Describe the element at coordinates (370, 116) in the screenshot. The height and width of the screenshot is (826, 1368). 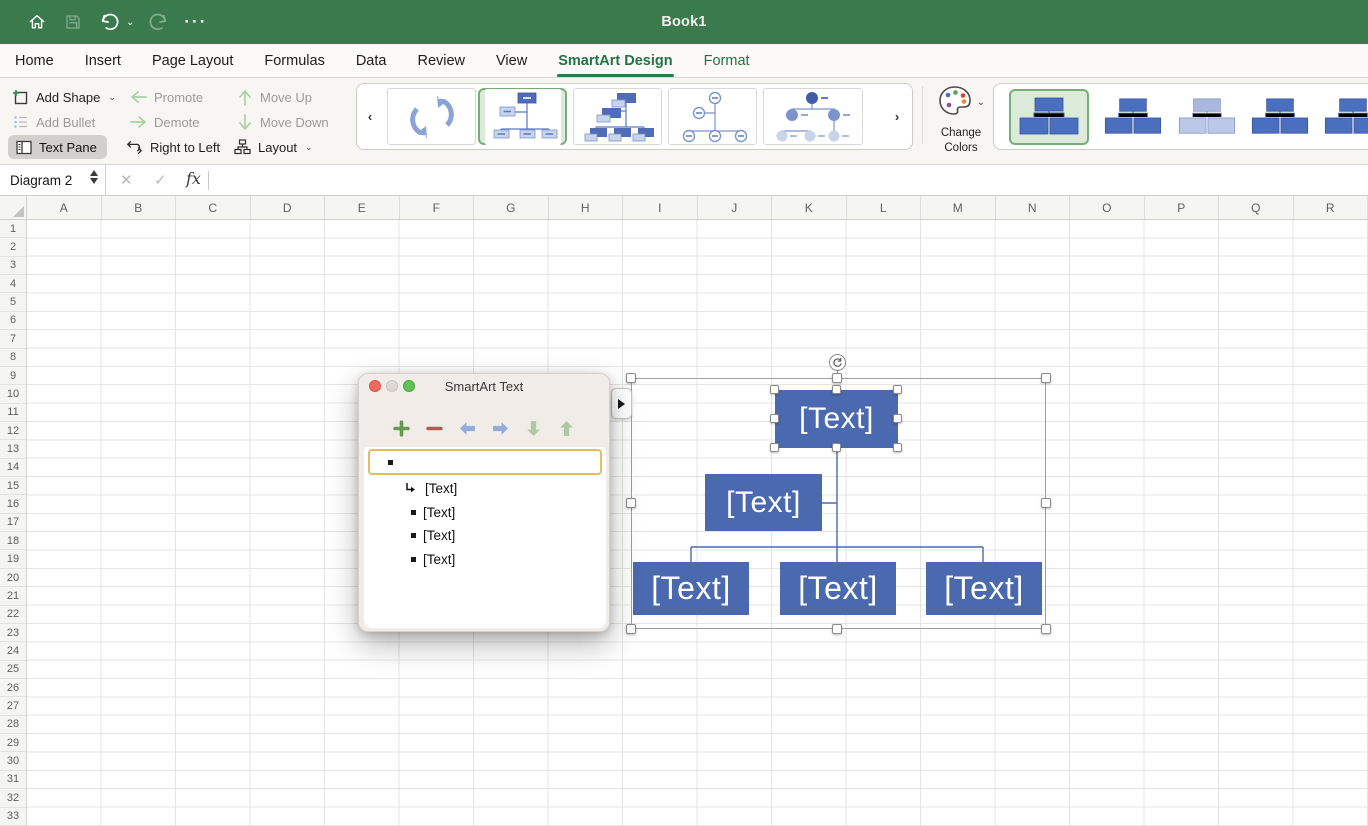
I see `gallery-scroll-left-icon: ‹` at that location.